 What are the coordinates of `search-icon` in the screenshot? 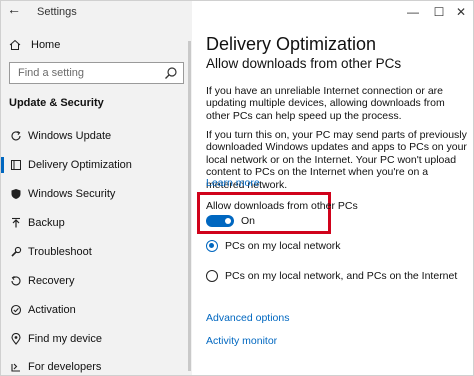 It's located at (171, 73).